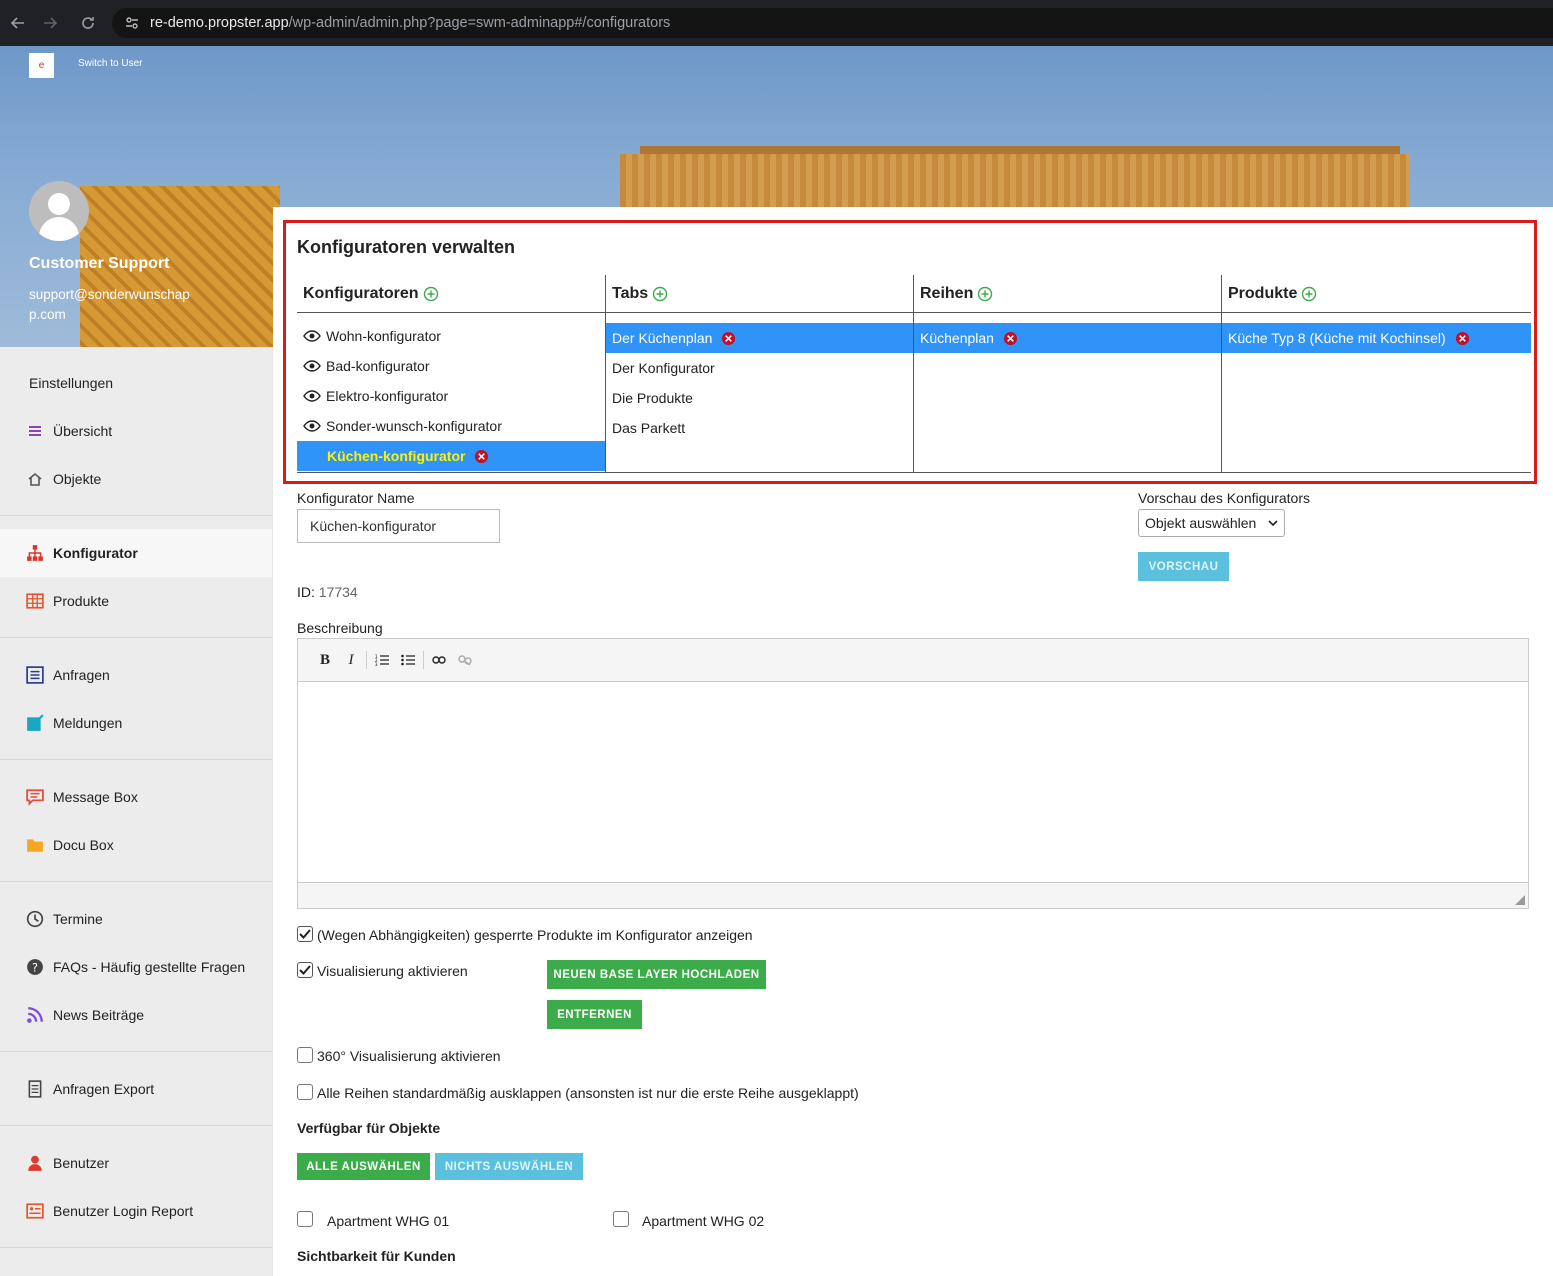 This screenshot has width=1553, height=1276. Describe the element at coordinates (132, 23) in the screenshot. I see `site-settings-icon` at that location.